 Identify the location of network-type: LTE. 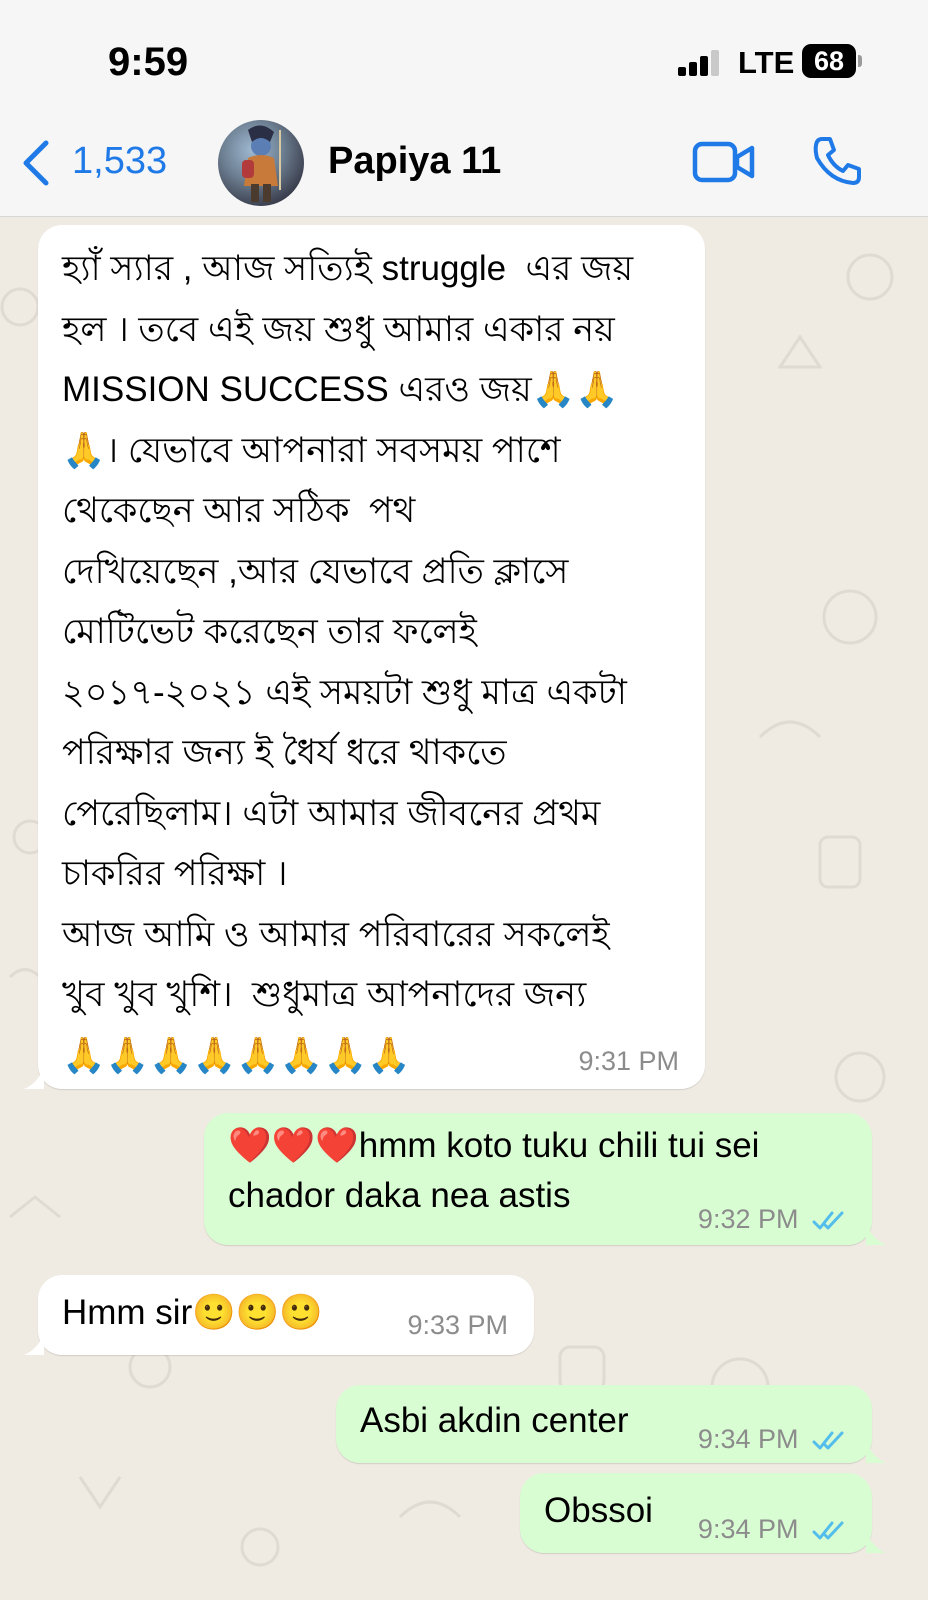
(766, 62).